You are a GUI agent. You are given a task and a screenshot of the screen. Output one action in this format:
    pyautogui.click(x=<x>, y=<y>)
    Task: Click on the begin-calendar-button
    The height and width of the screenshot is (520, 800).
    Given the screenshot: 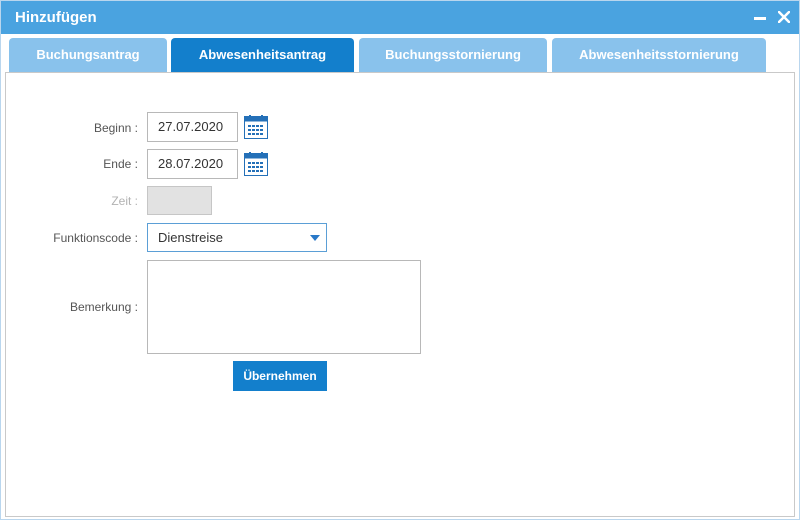 What is the action you would take?
    pyautogui.click(x=256, y=127)
    